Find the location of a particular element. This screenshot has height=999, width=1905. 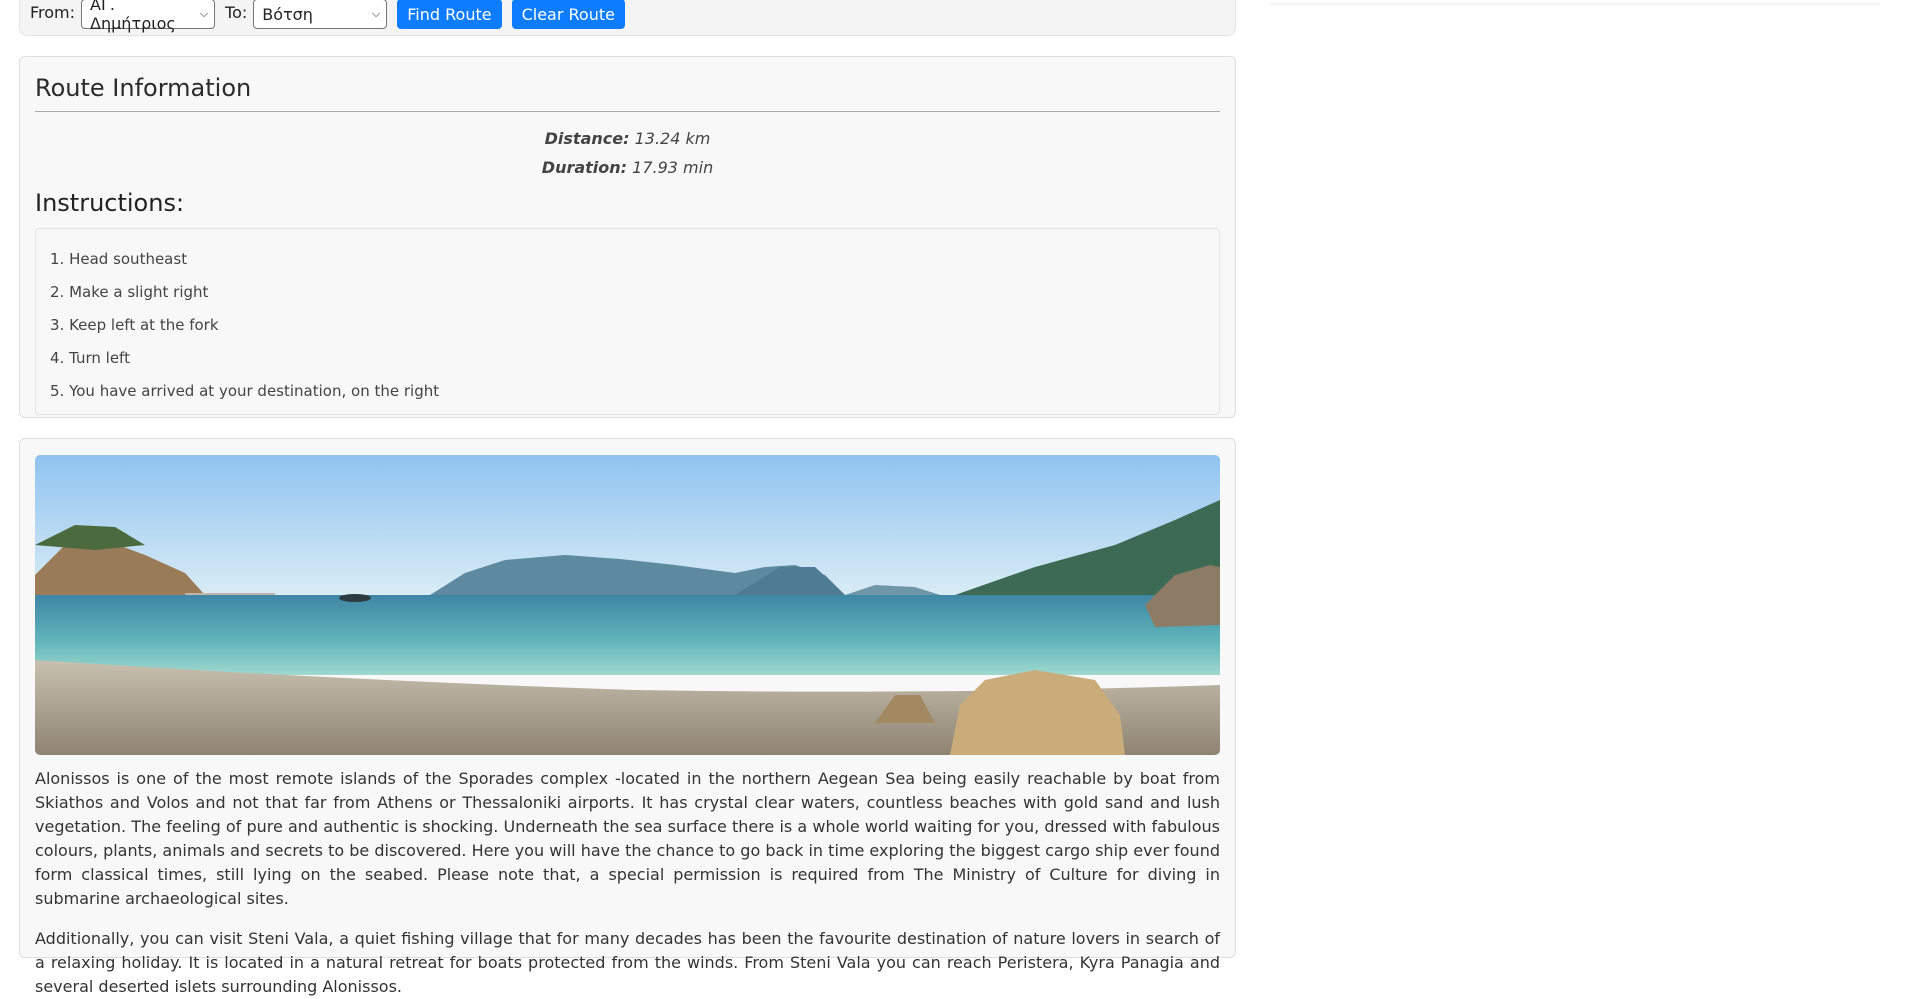

from-label: From: is located at coordinates (53, 12).